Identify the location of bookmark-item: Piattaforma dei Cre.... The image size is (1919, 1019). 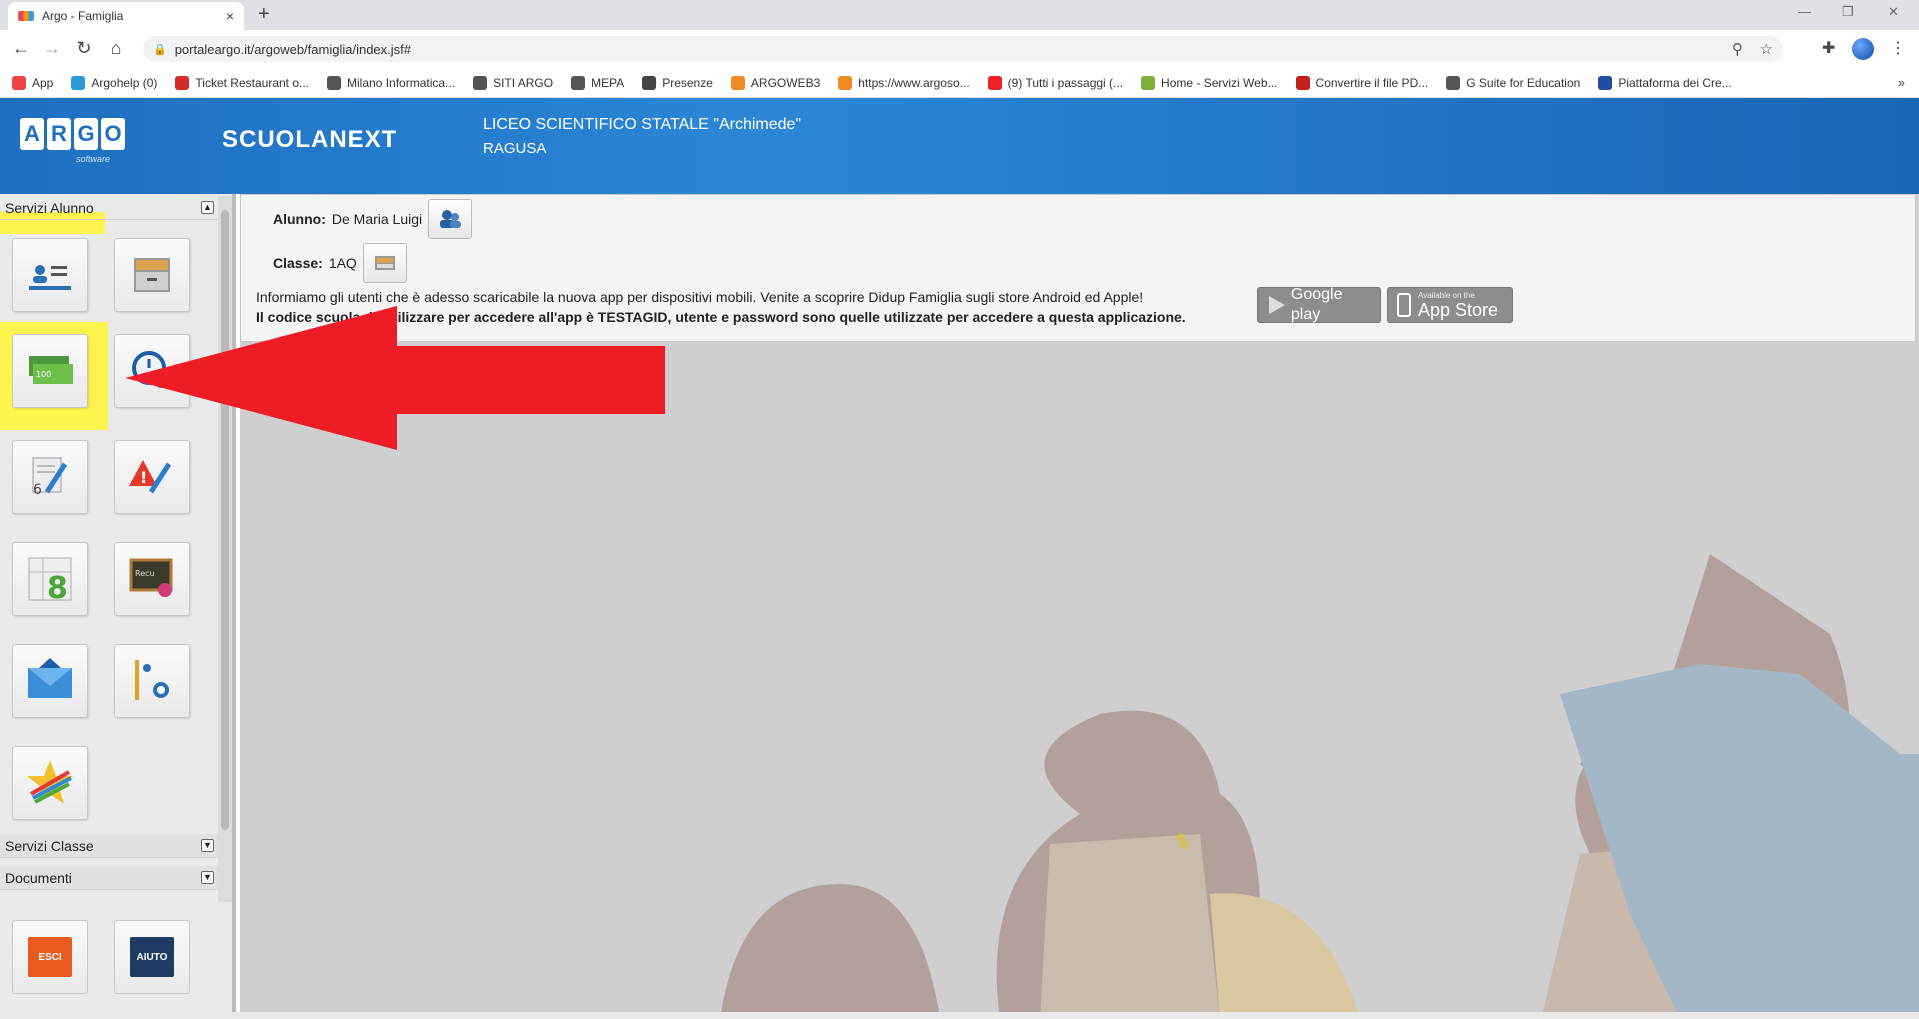
(1665, 82).